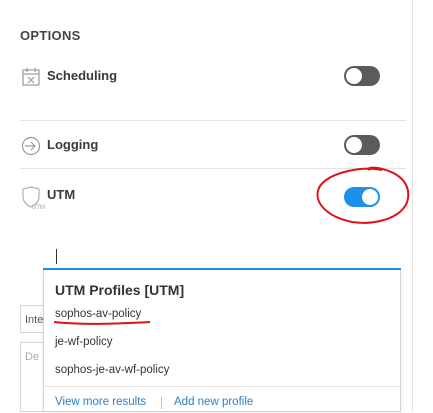  What do you see at coordinates (31, 146) in the screenshot?
I see `arrow-circle-icon` at bounding box center [31, 146].